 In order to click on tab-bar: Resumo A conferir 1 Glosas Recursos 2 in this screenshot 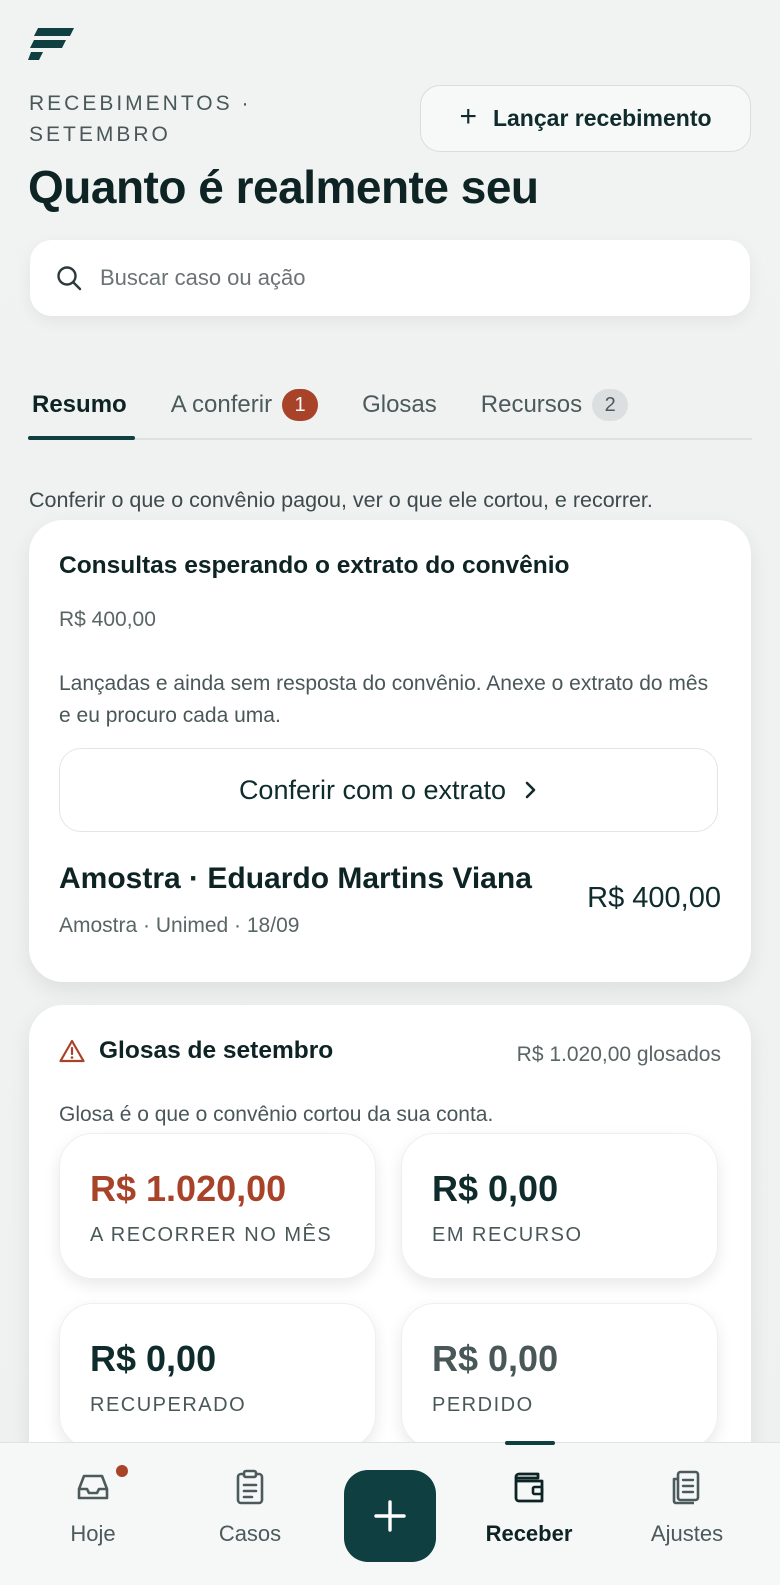, I will do `click(390, 406)`.